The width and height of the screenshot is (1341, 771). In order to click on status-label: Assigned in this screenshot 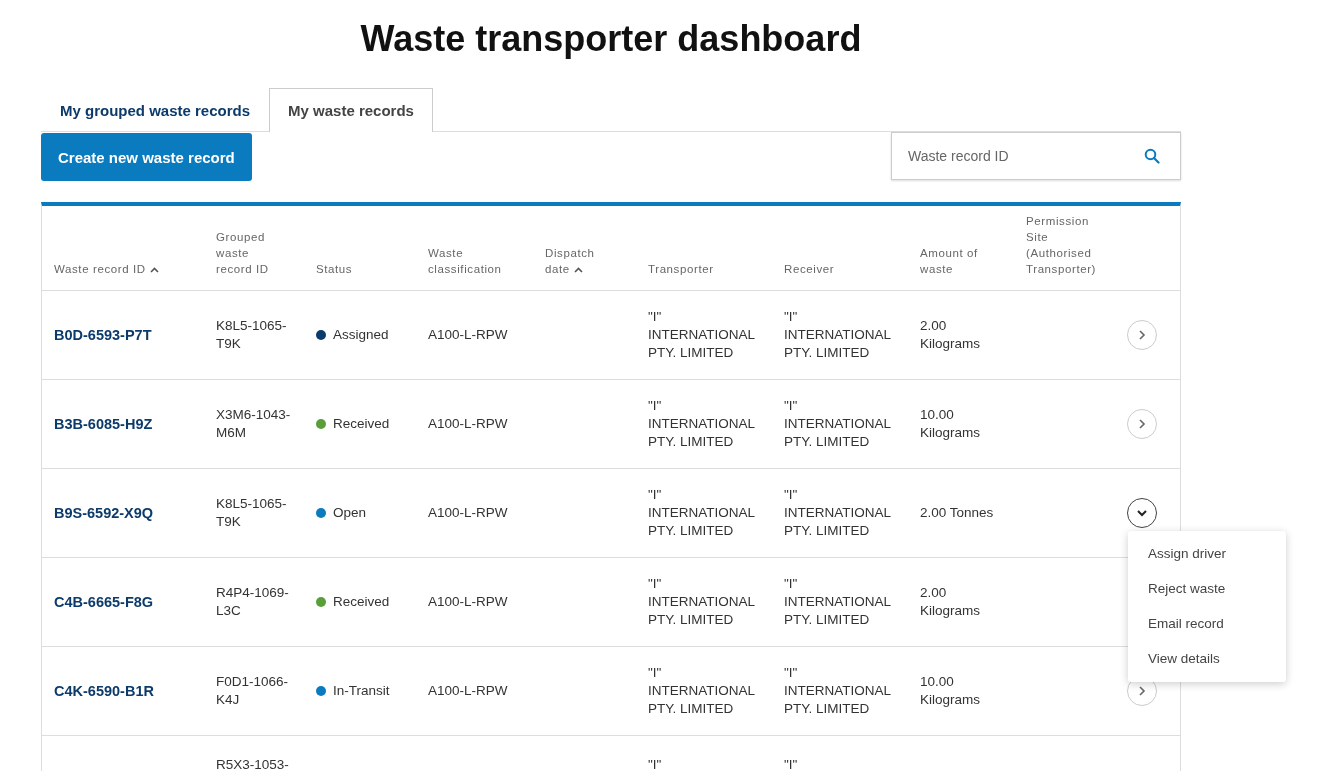, I will do `click(361, 335)`.